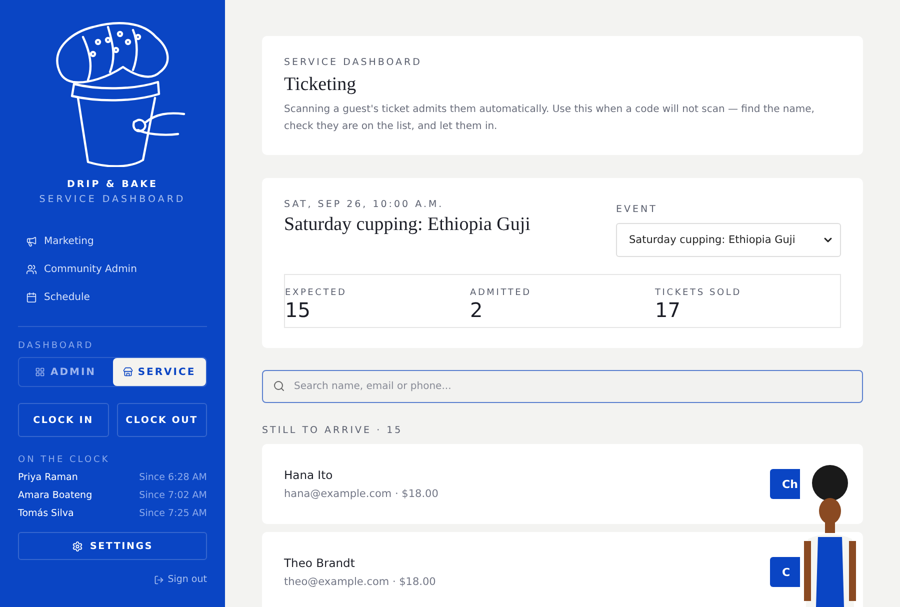 This screenshot has height=607, width=900. What do you see at coordinates (173, 477) in the screenshot?
I see `clock-in-time: Since 6:28 AM` at bounding box center [173, 477].